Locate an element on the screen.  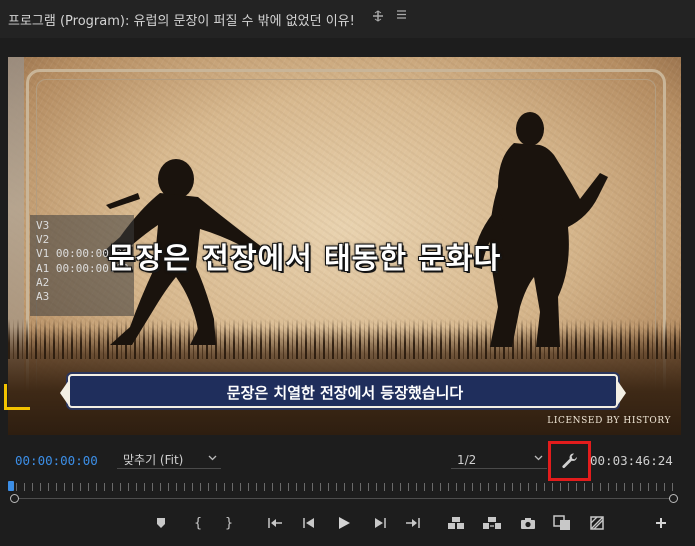
ruler-ticks is located at coordinates (346, 487).